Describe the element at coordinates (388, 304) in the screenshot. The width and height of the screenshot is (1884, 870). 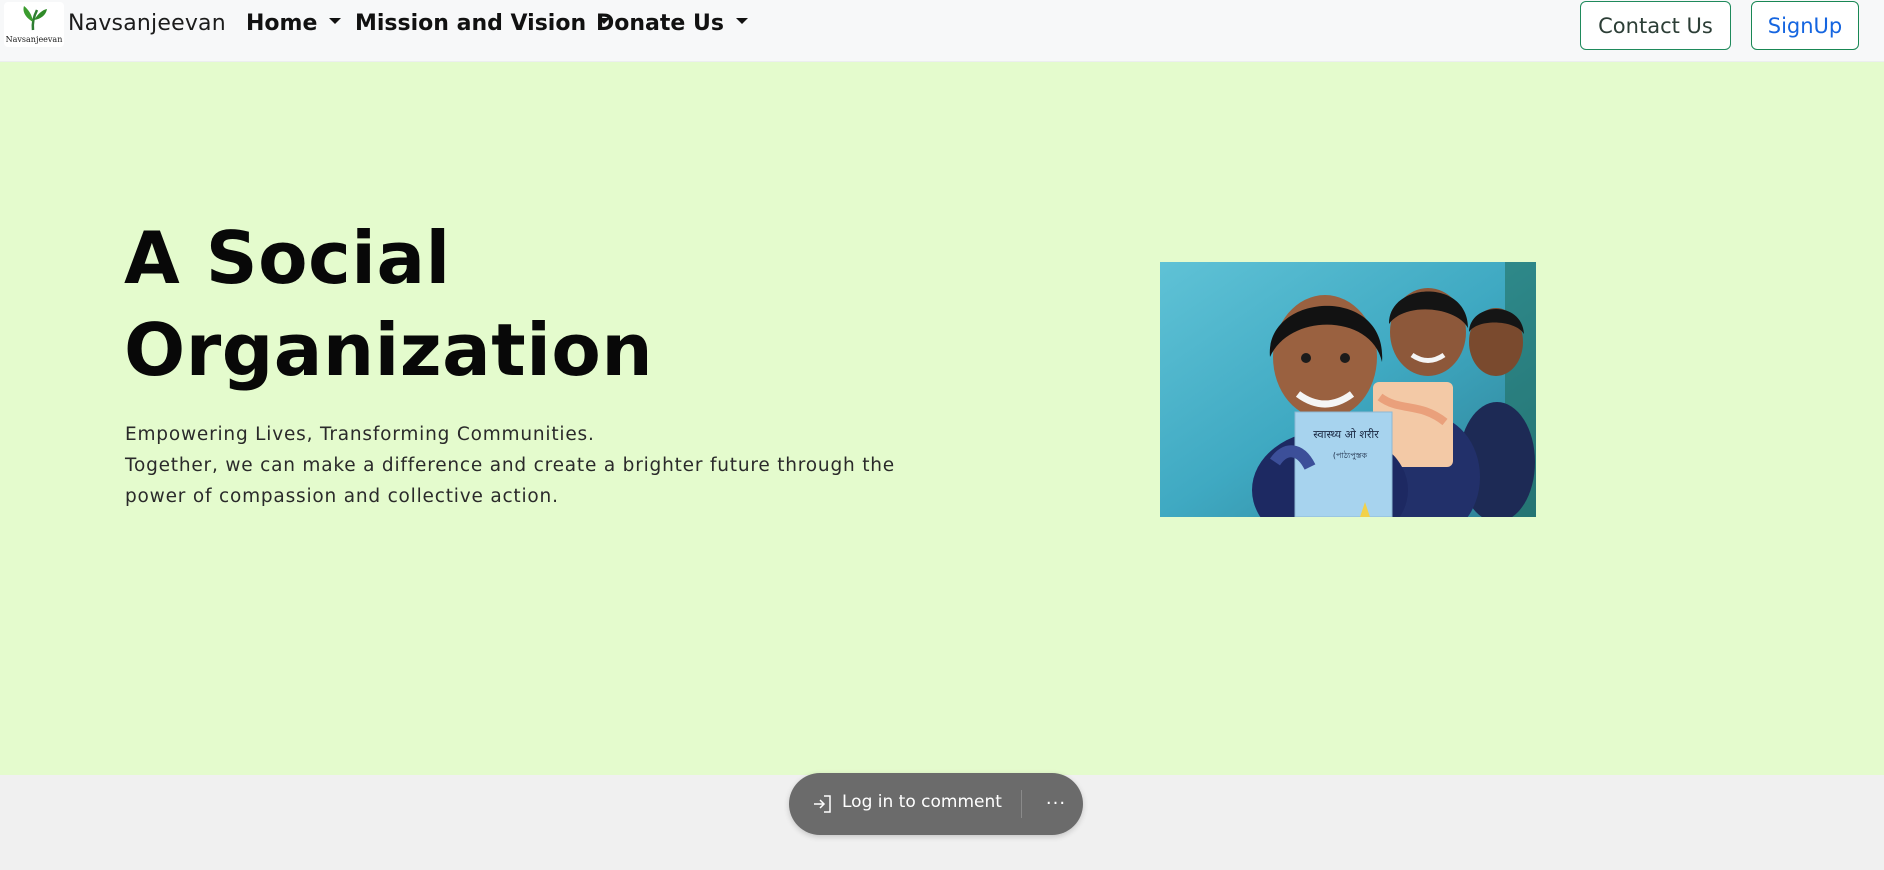
I see `hero-title: A Social Organization` at that location.